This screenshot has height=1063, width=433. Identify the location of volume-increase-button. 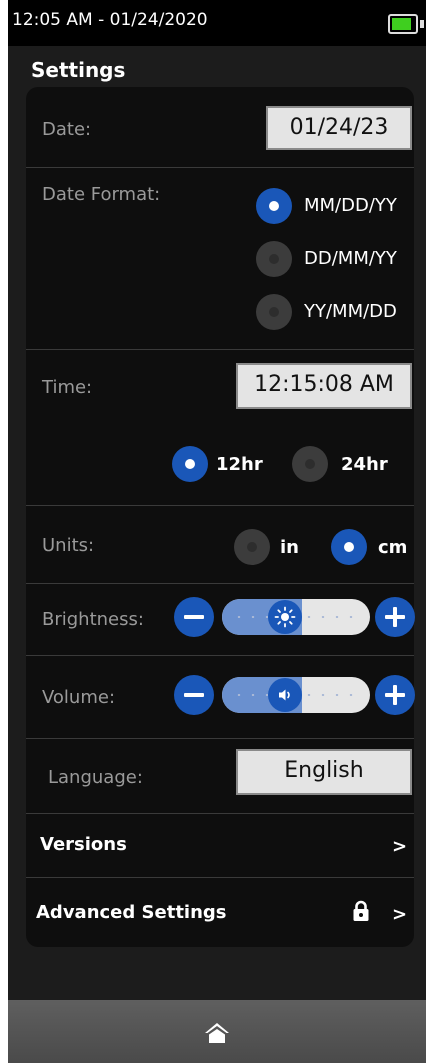
(395, 695).